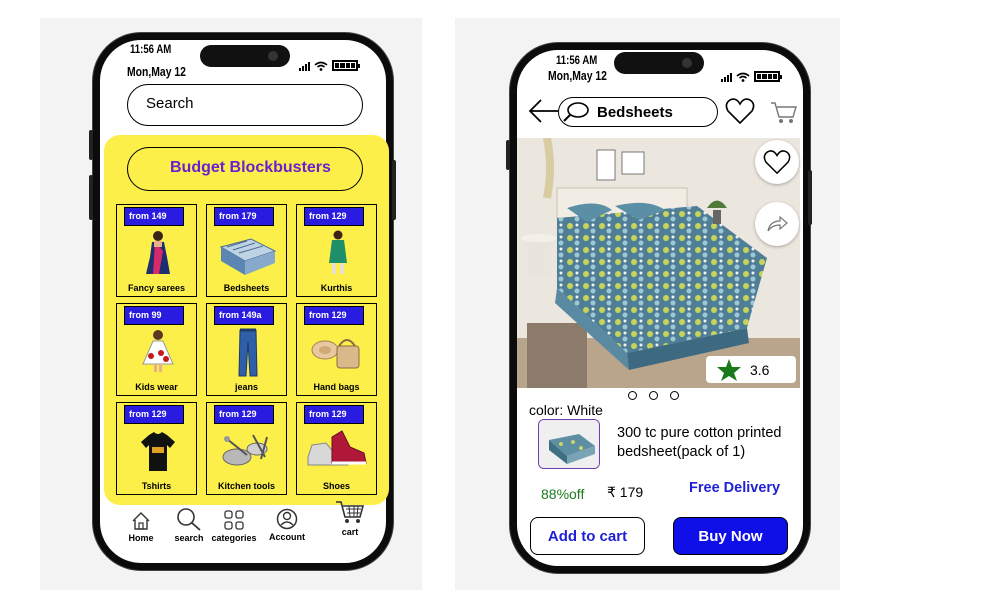 The image size is (1000, 600). I want to click on categories-icon, so click(234, 519).